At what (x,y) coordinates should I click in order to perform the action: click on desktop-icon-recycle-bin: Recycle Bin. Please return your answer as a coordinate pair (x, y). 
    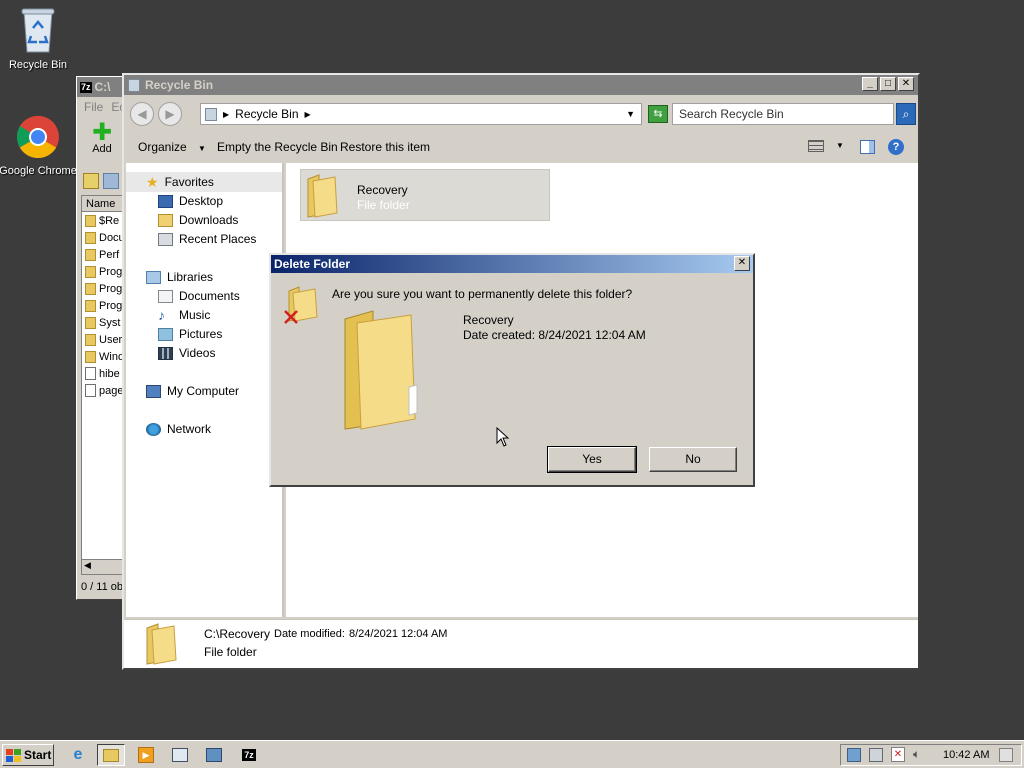
    Looking at the image, I should click on (39, 38).